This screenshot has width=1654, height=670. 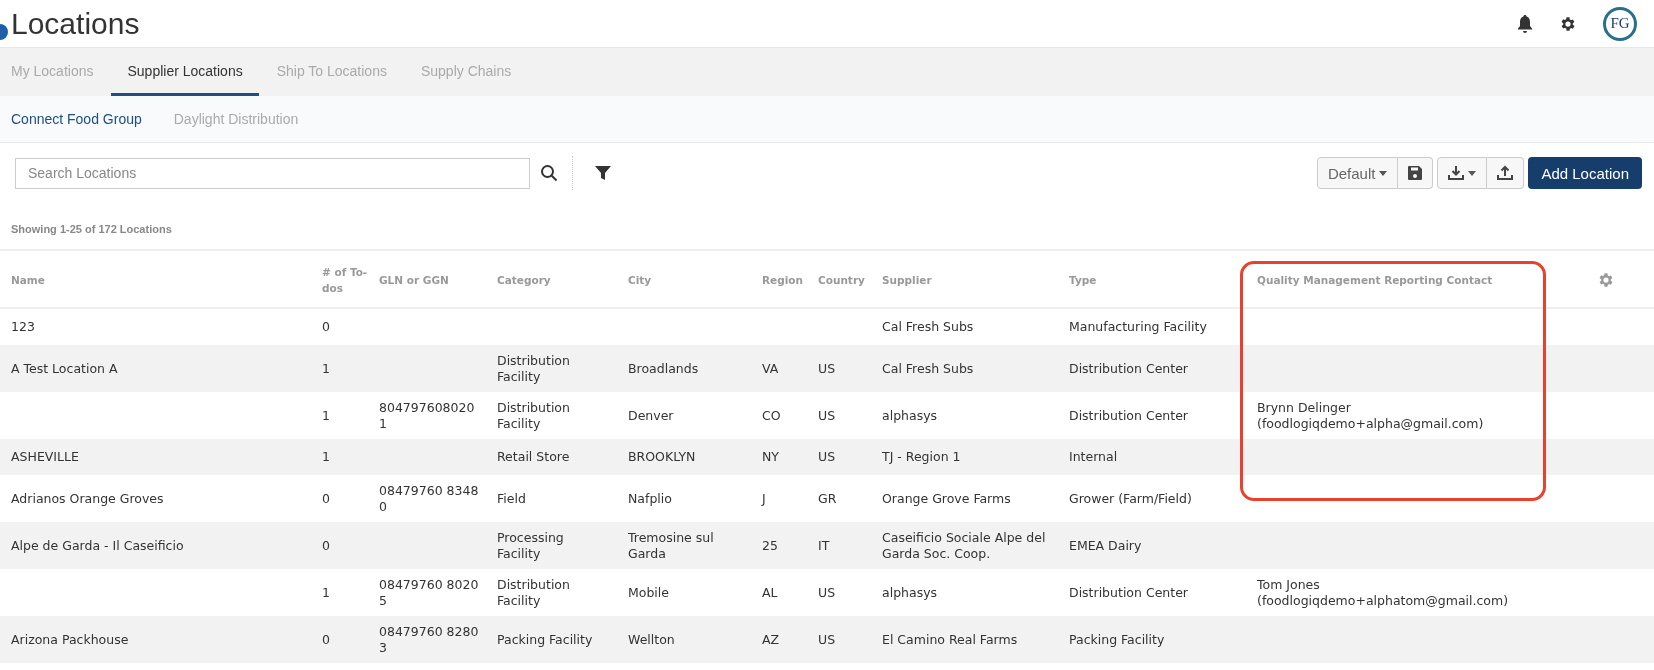 What do you see at coordinates (562, 280) in the screenshot?
I see `column-header: Category` at bounding box center [562, 280].